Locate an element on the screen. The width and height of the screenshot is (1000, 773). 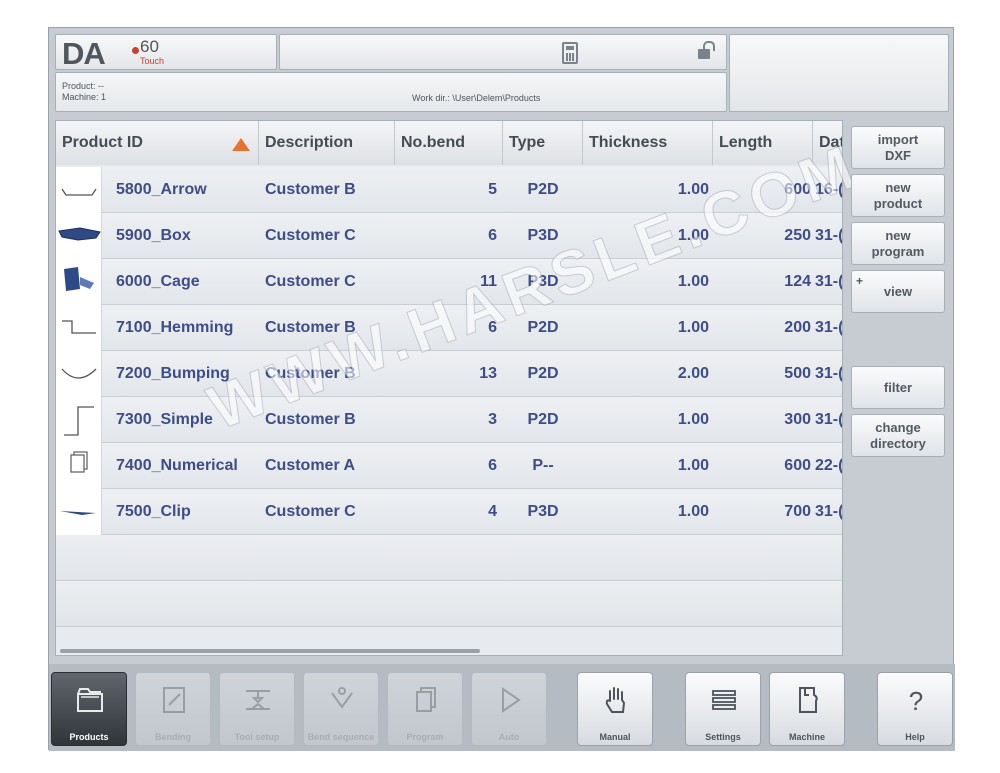
hemming-profile-icon is located at coordinates (79, 327).